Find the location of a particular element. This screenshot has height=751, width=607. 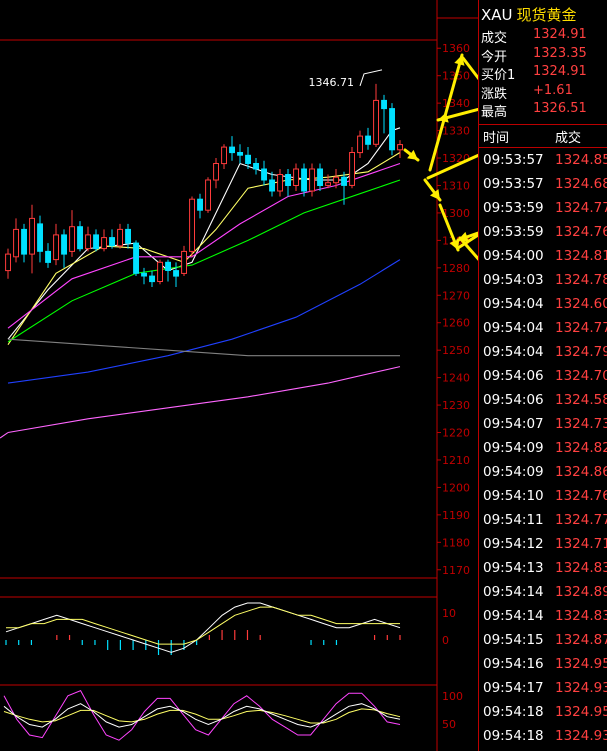

trade-list-header: 时间 成交 is located at coordinates (543, 136).